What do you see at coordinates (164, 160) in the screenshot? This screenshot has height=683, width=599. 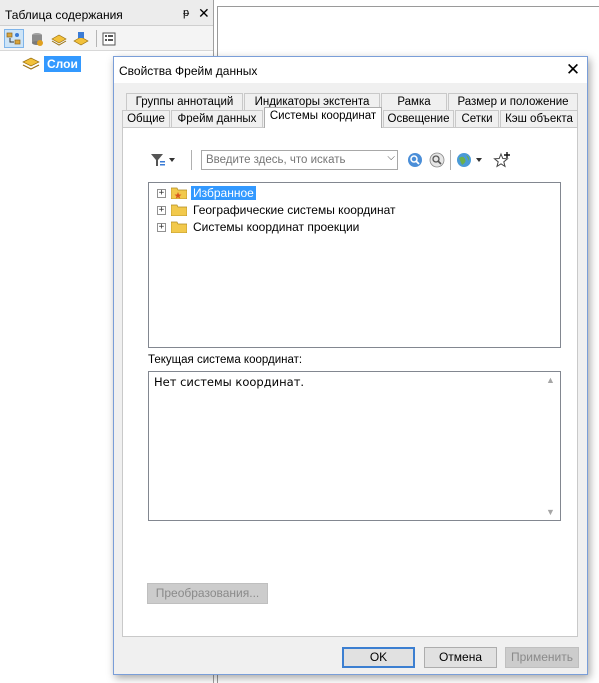 I see `filter-icon` at bounding box center [164, 160].